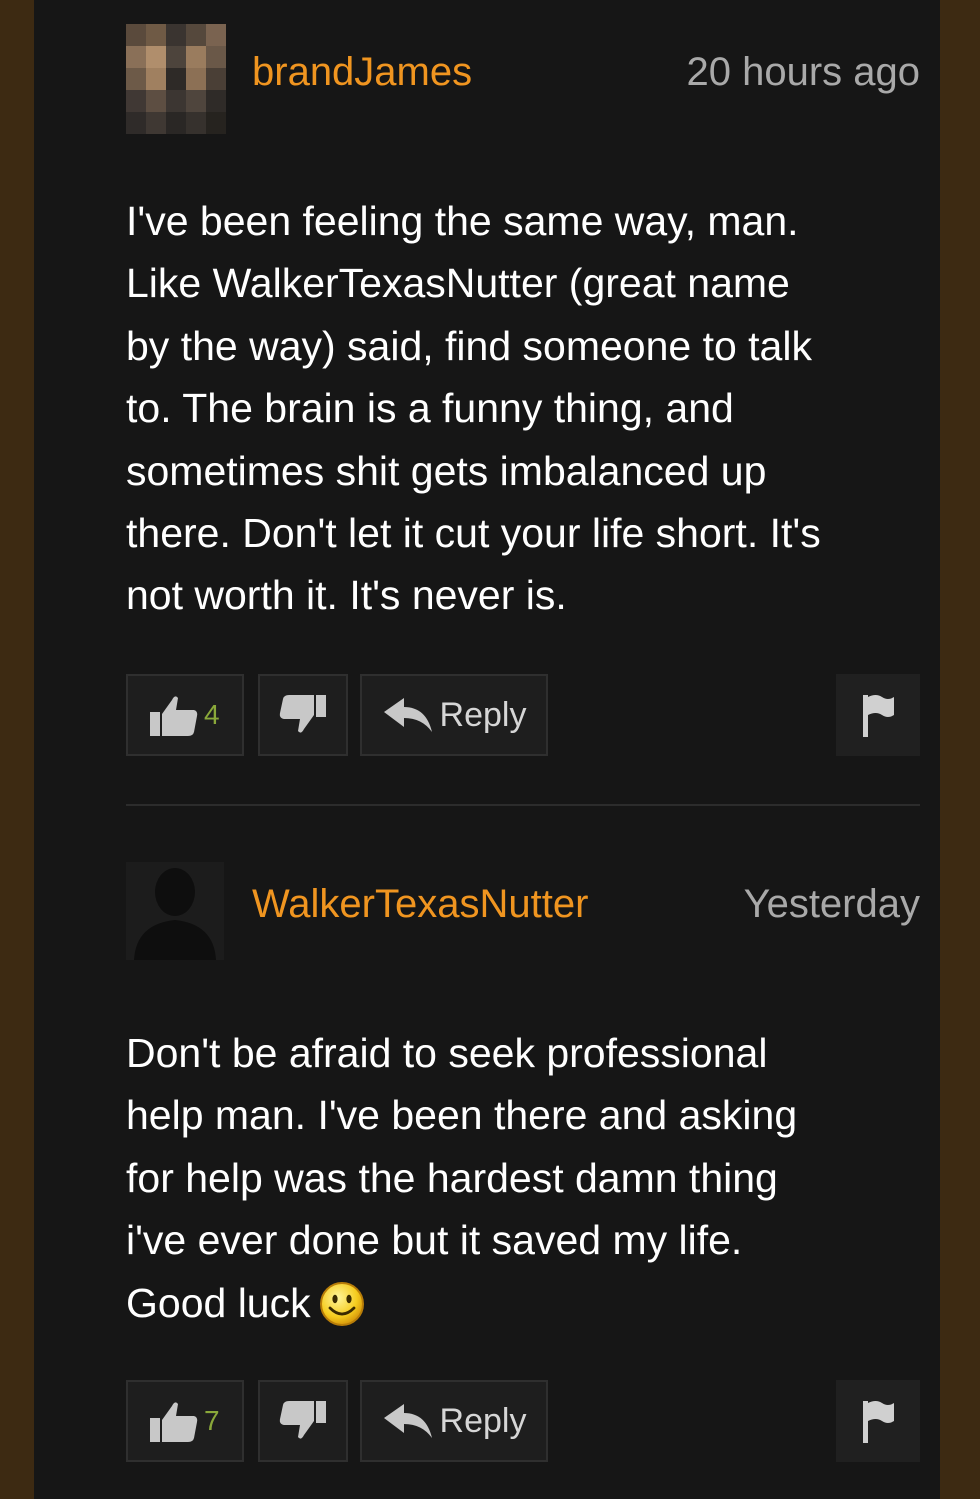 The width and height of the screenshot is (980, 1499). I want to click on right-frame-border, so click(960, 749).